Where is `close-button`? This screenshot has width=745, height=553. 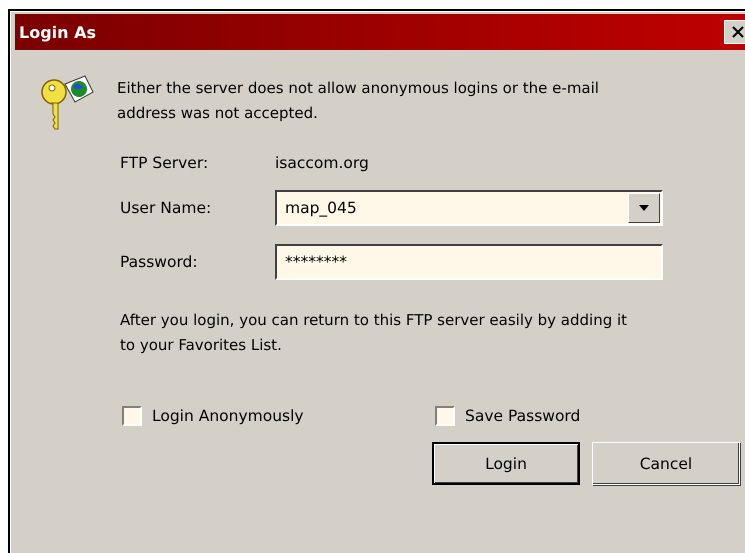
close-button is located at coordinates (734, 32).